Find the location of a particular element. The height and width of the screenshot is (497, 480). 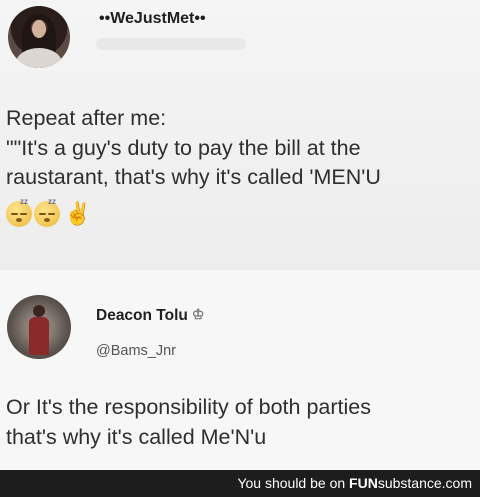

victory-hand-icon: ✌ is located at coordinates (78, 213).